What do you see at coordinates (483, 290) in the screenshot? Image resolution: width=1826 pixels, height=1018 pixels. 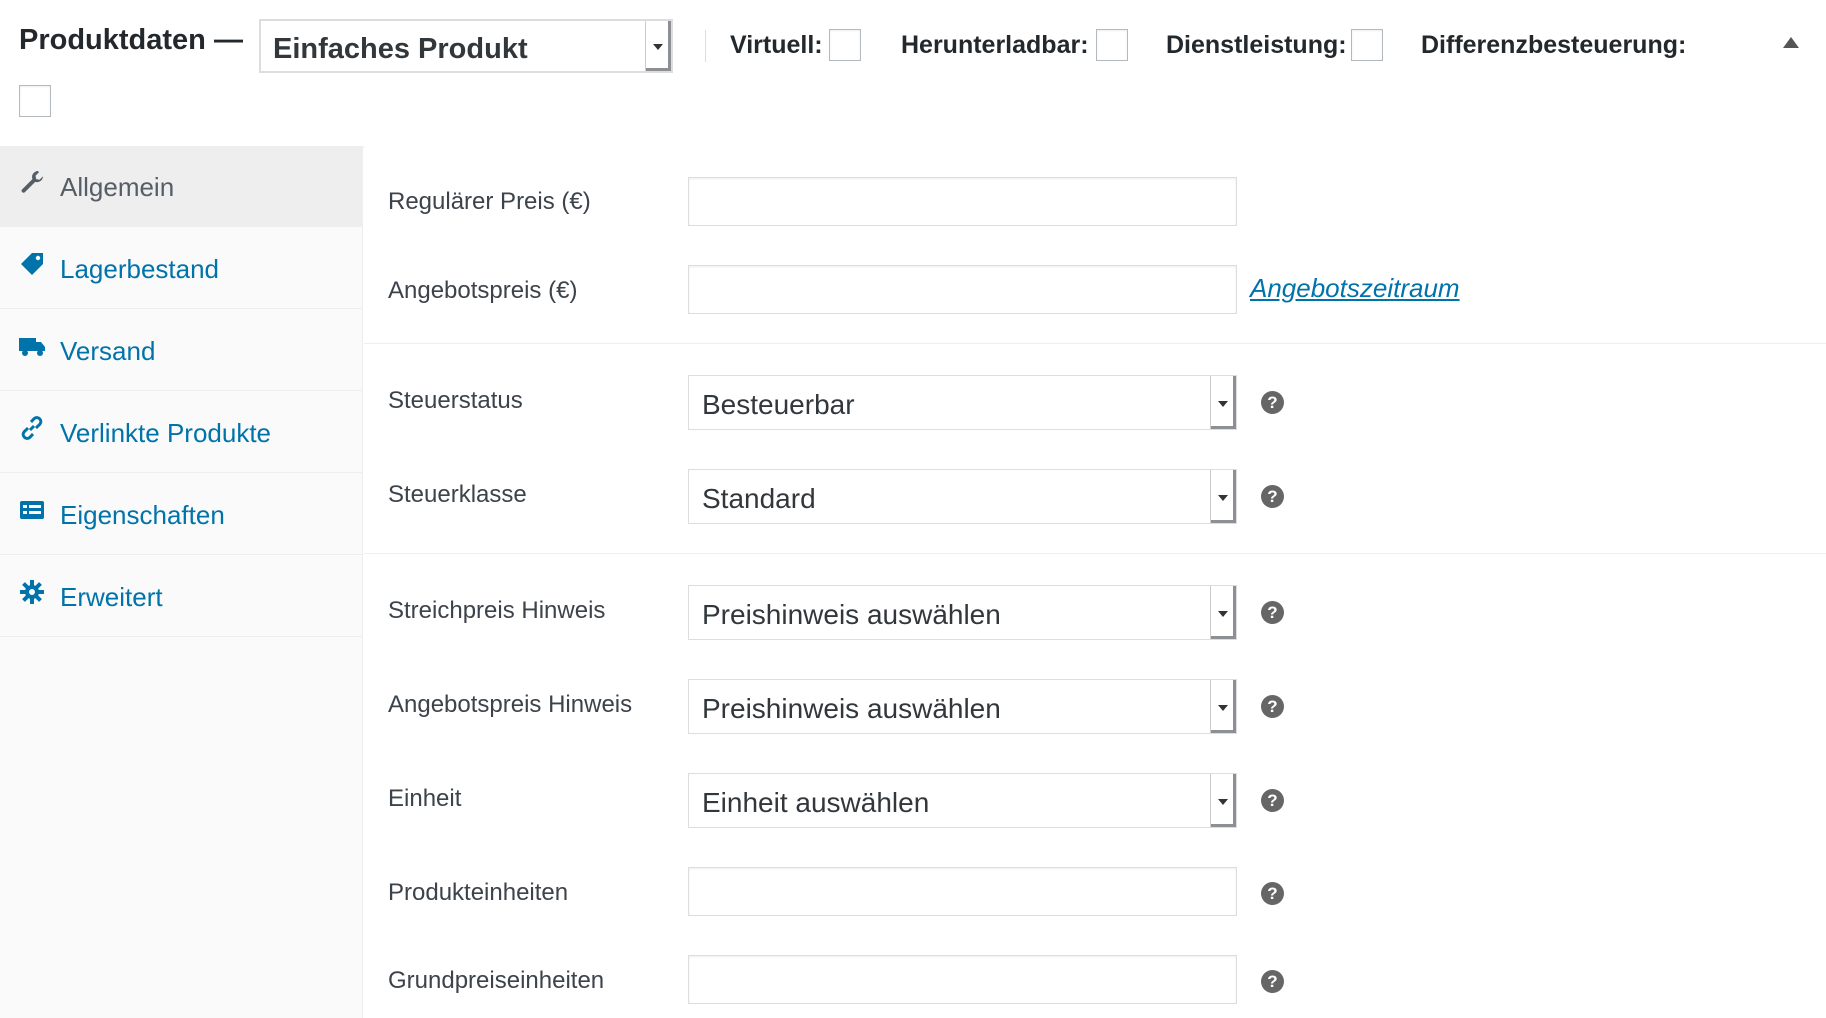 I see `sale-price-label: Angebotspreis (€)` at bounding box center [483, 290].